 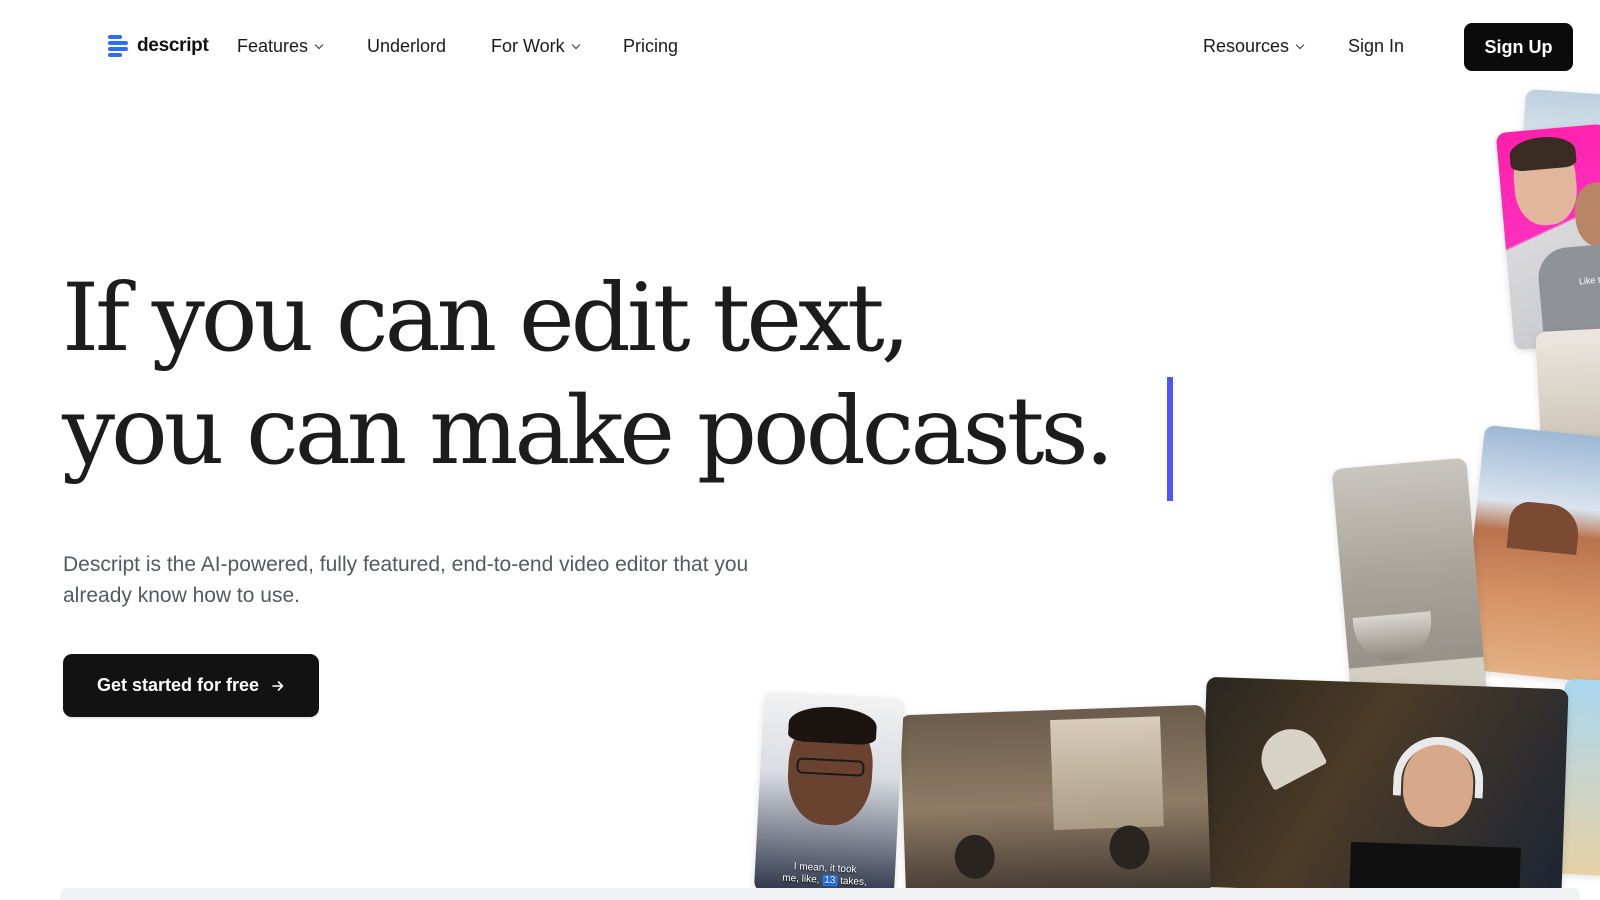 What do you see at coordinates (1170, 439) in the screenshot?
I see `text-cursor` at bounding box center [1170, 439].